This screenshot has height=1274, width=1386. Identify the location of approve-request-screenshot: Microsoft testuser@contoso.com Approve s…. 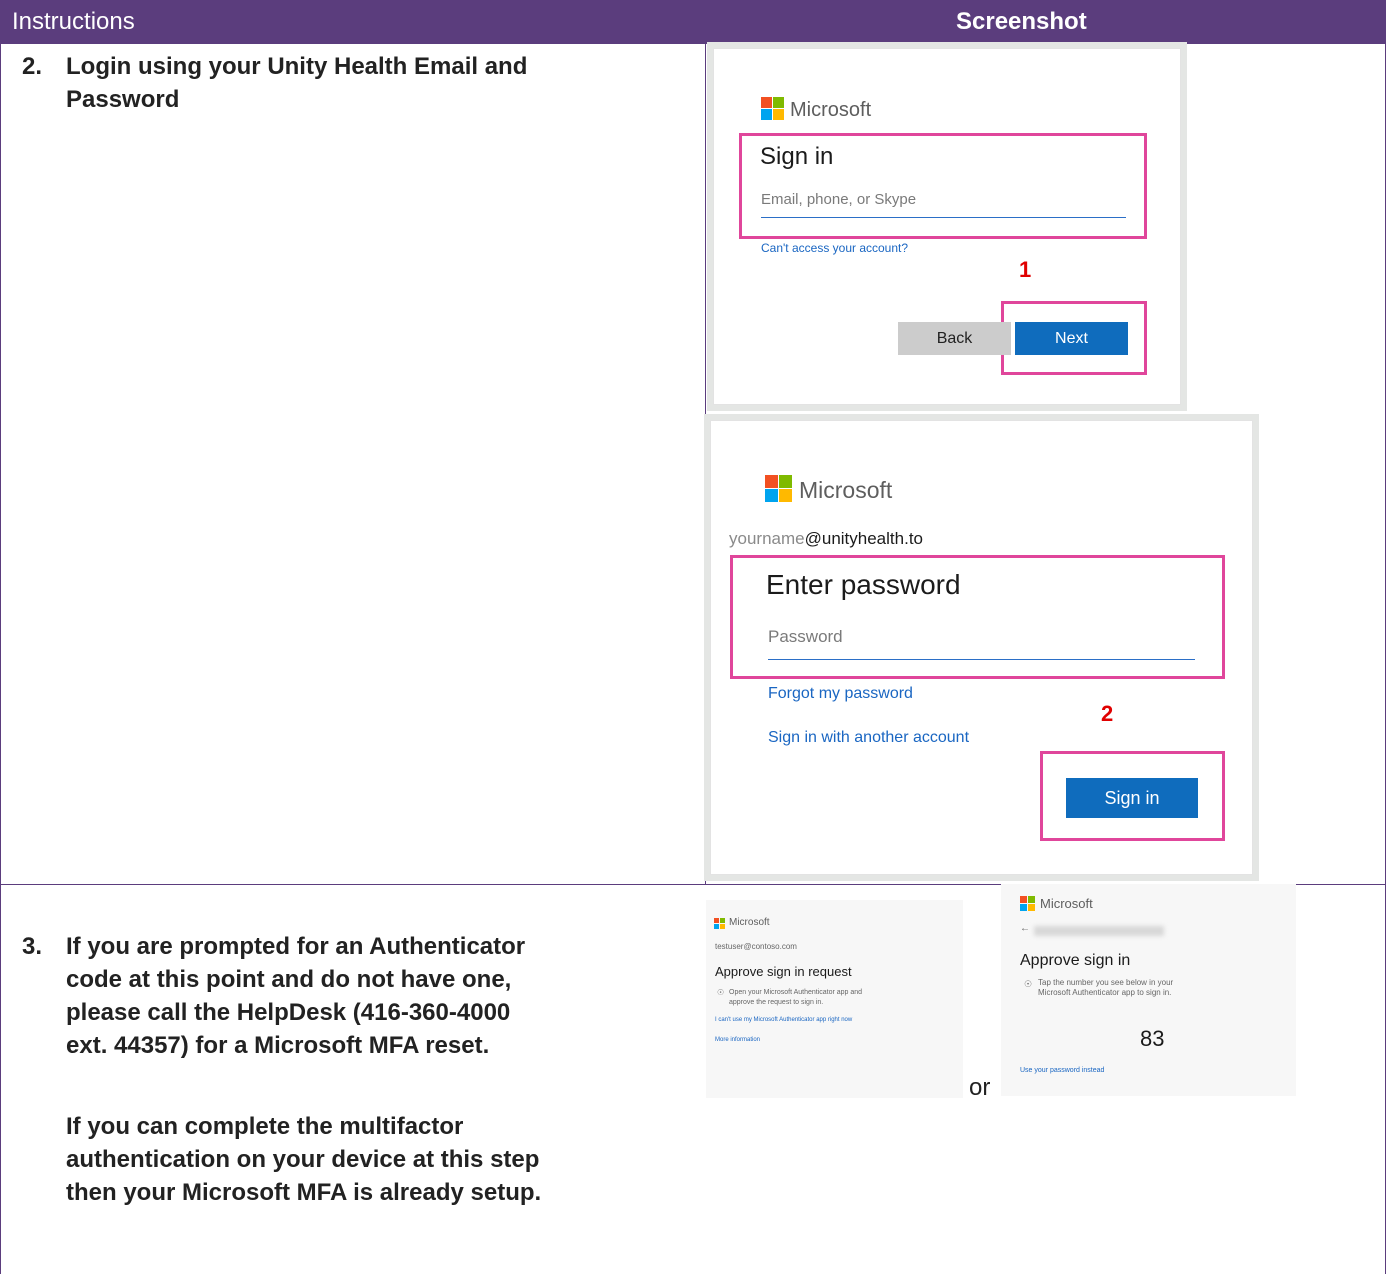
(834, 999).